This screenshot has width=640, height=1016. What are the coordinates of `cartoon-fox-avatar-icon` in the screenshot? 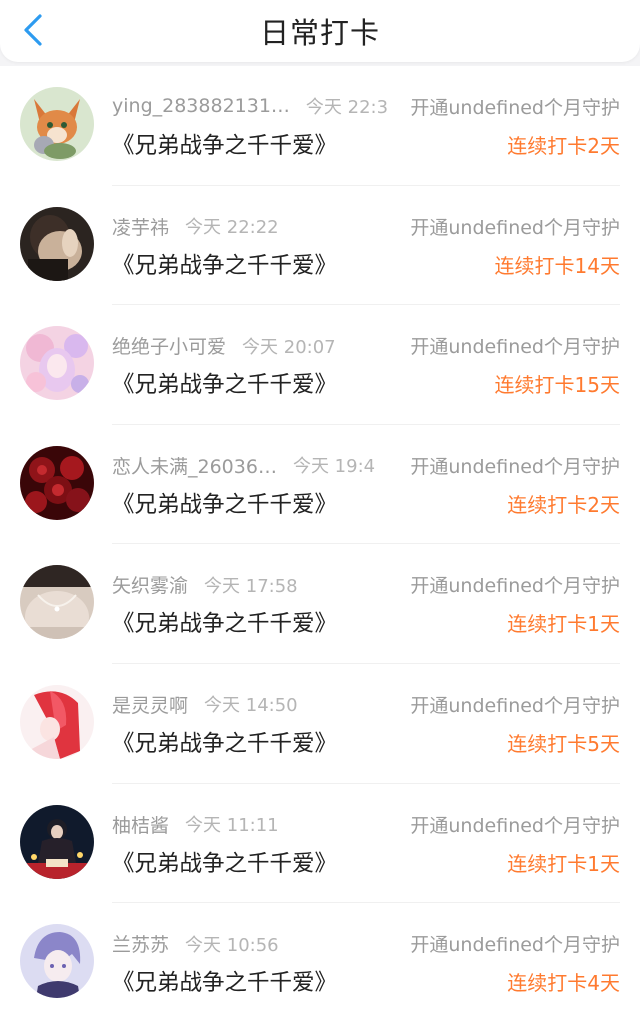 It's located at (57, 124).